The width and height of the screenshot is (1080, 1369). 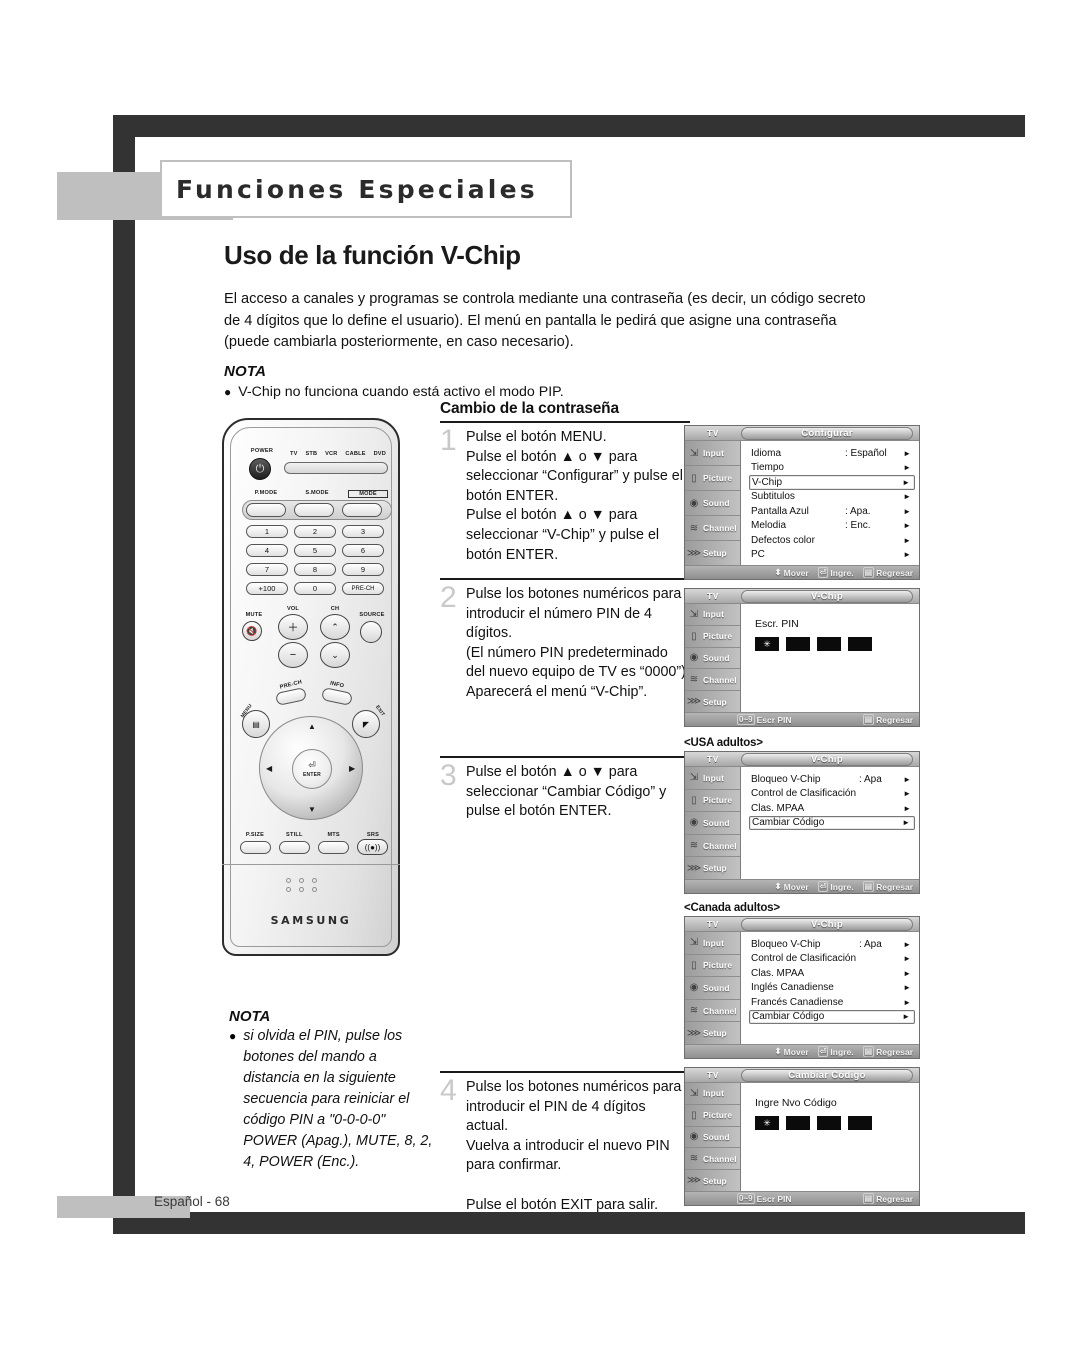 What do you see at coordinates (333, 847) in the screenshot?
I see `mts-button` at bounding box center [333, 847].